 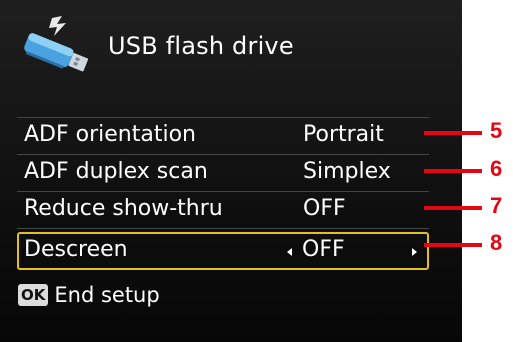 I want to click on callout-number-7: 7, so click(x=496, y=205).